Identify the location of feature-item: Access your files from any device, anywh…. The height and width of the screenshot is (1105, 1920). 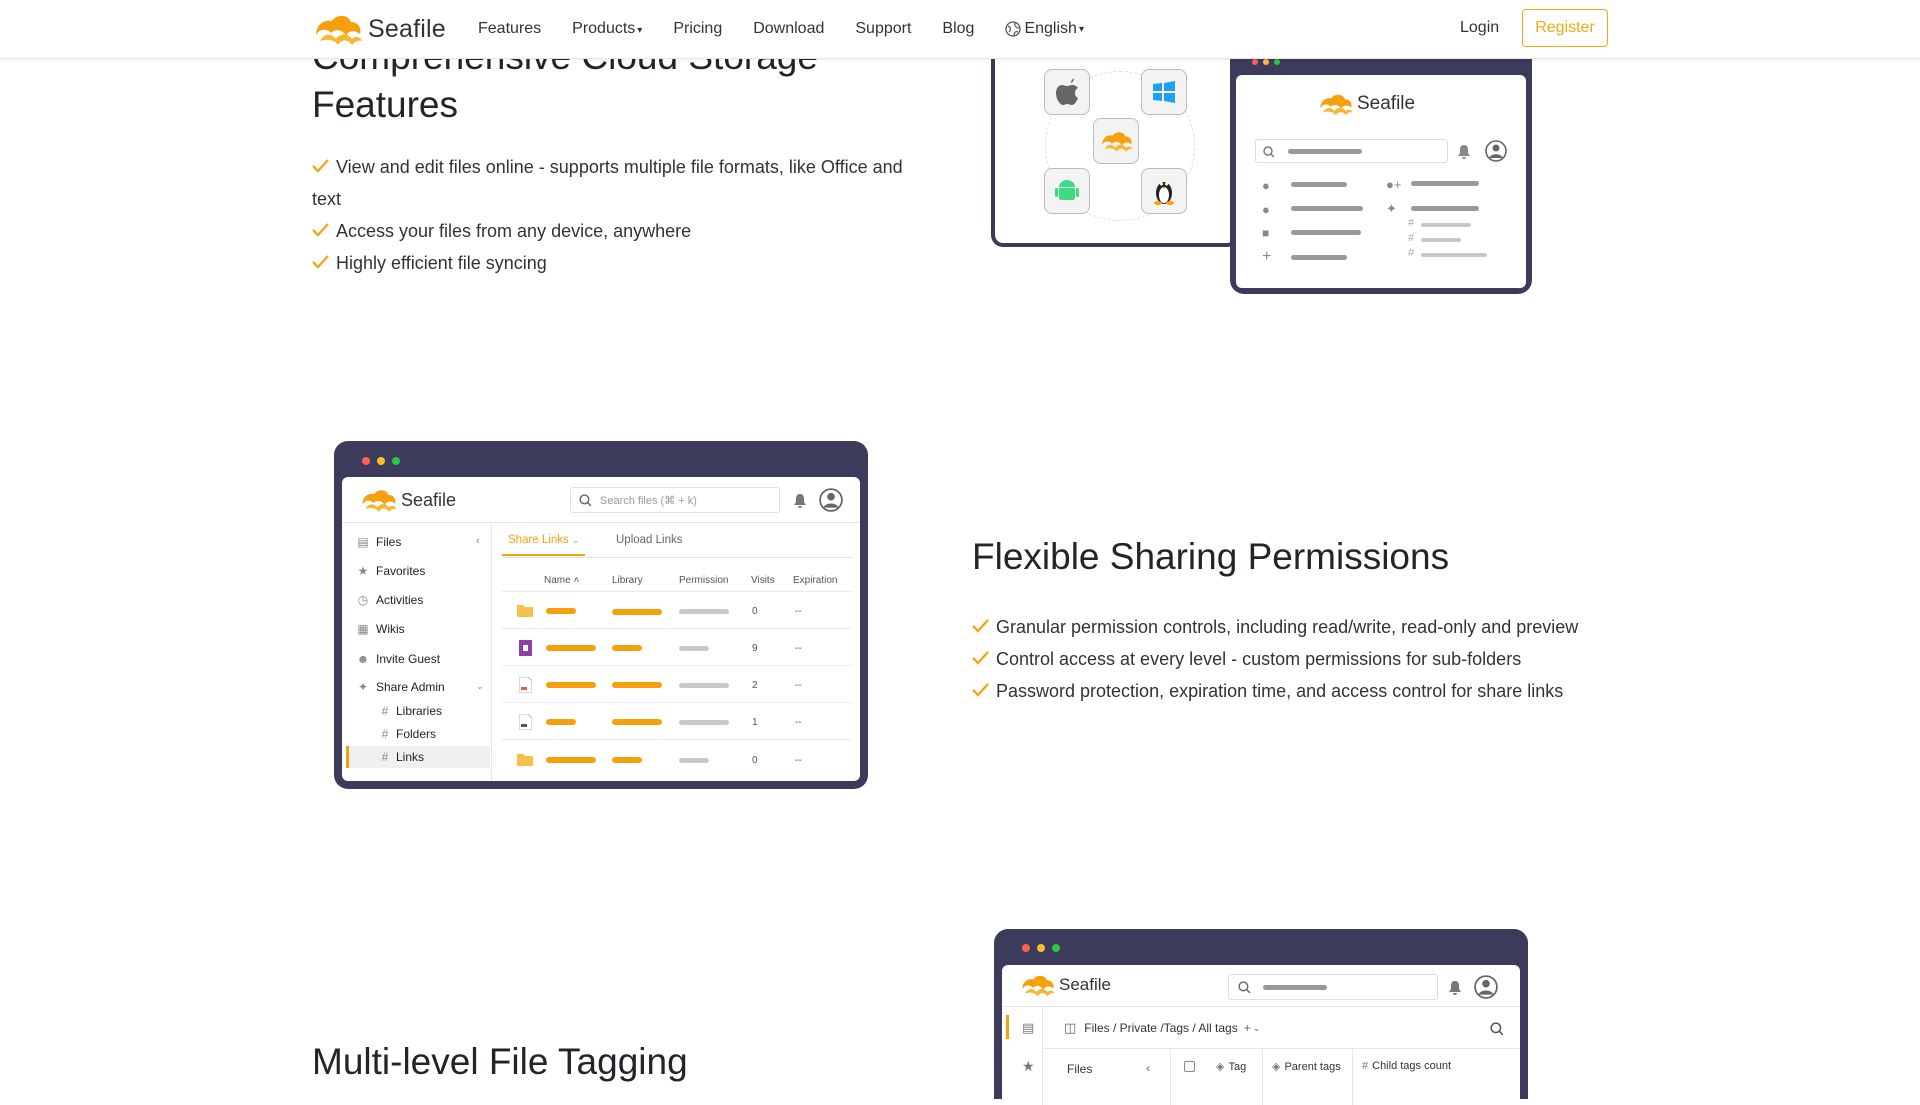
(622, 231).